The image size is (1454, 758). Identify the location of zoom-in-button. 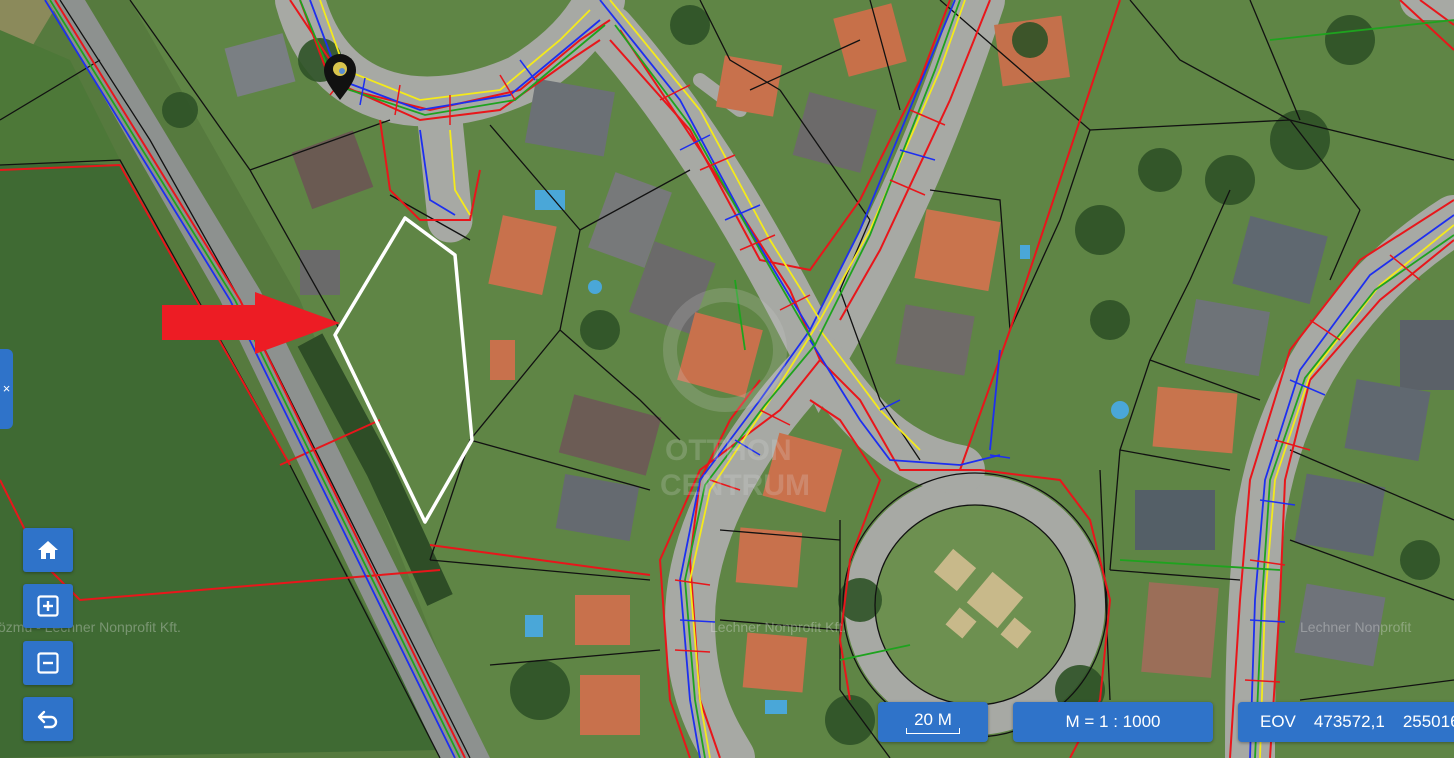
(48, 606).